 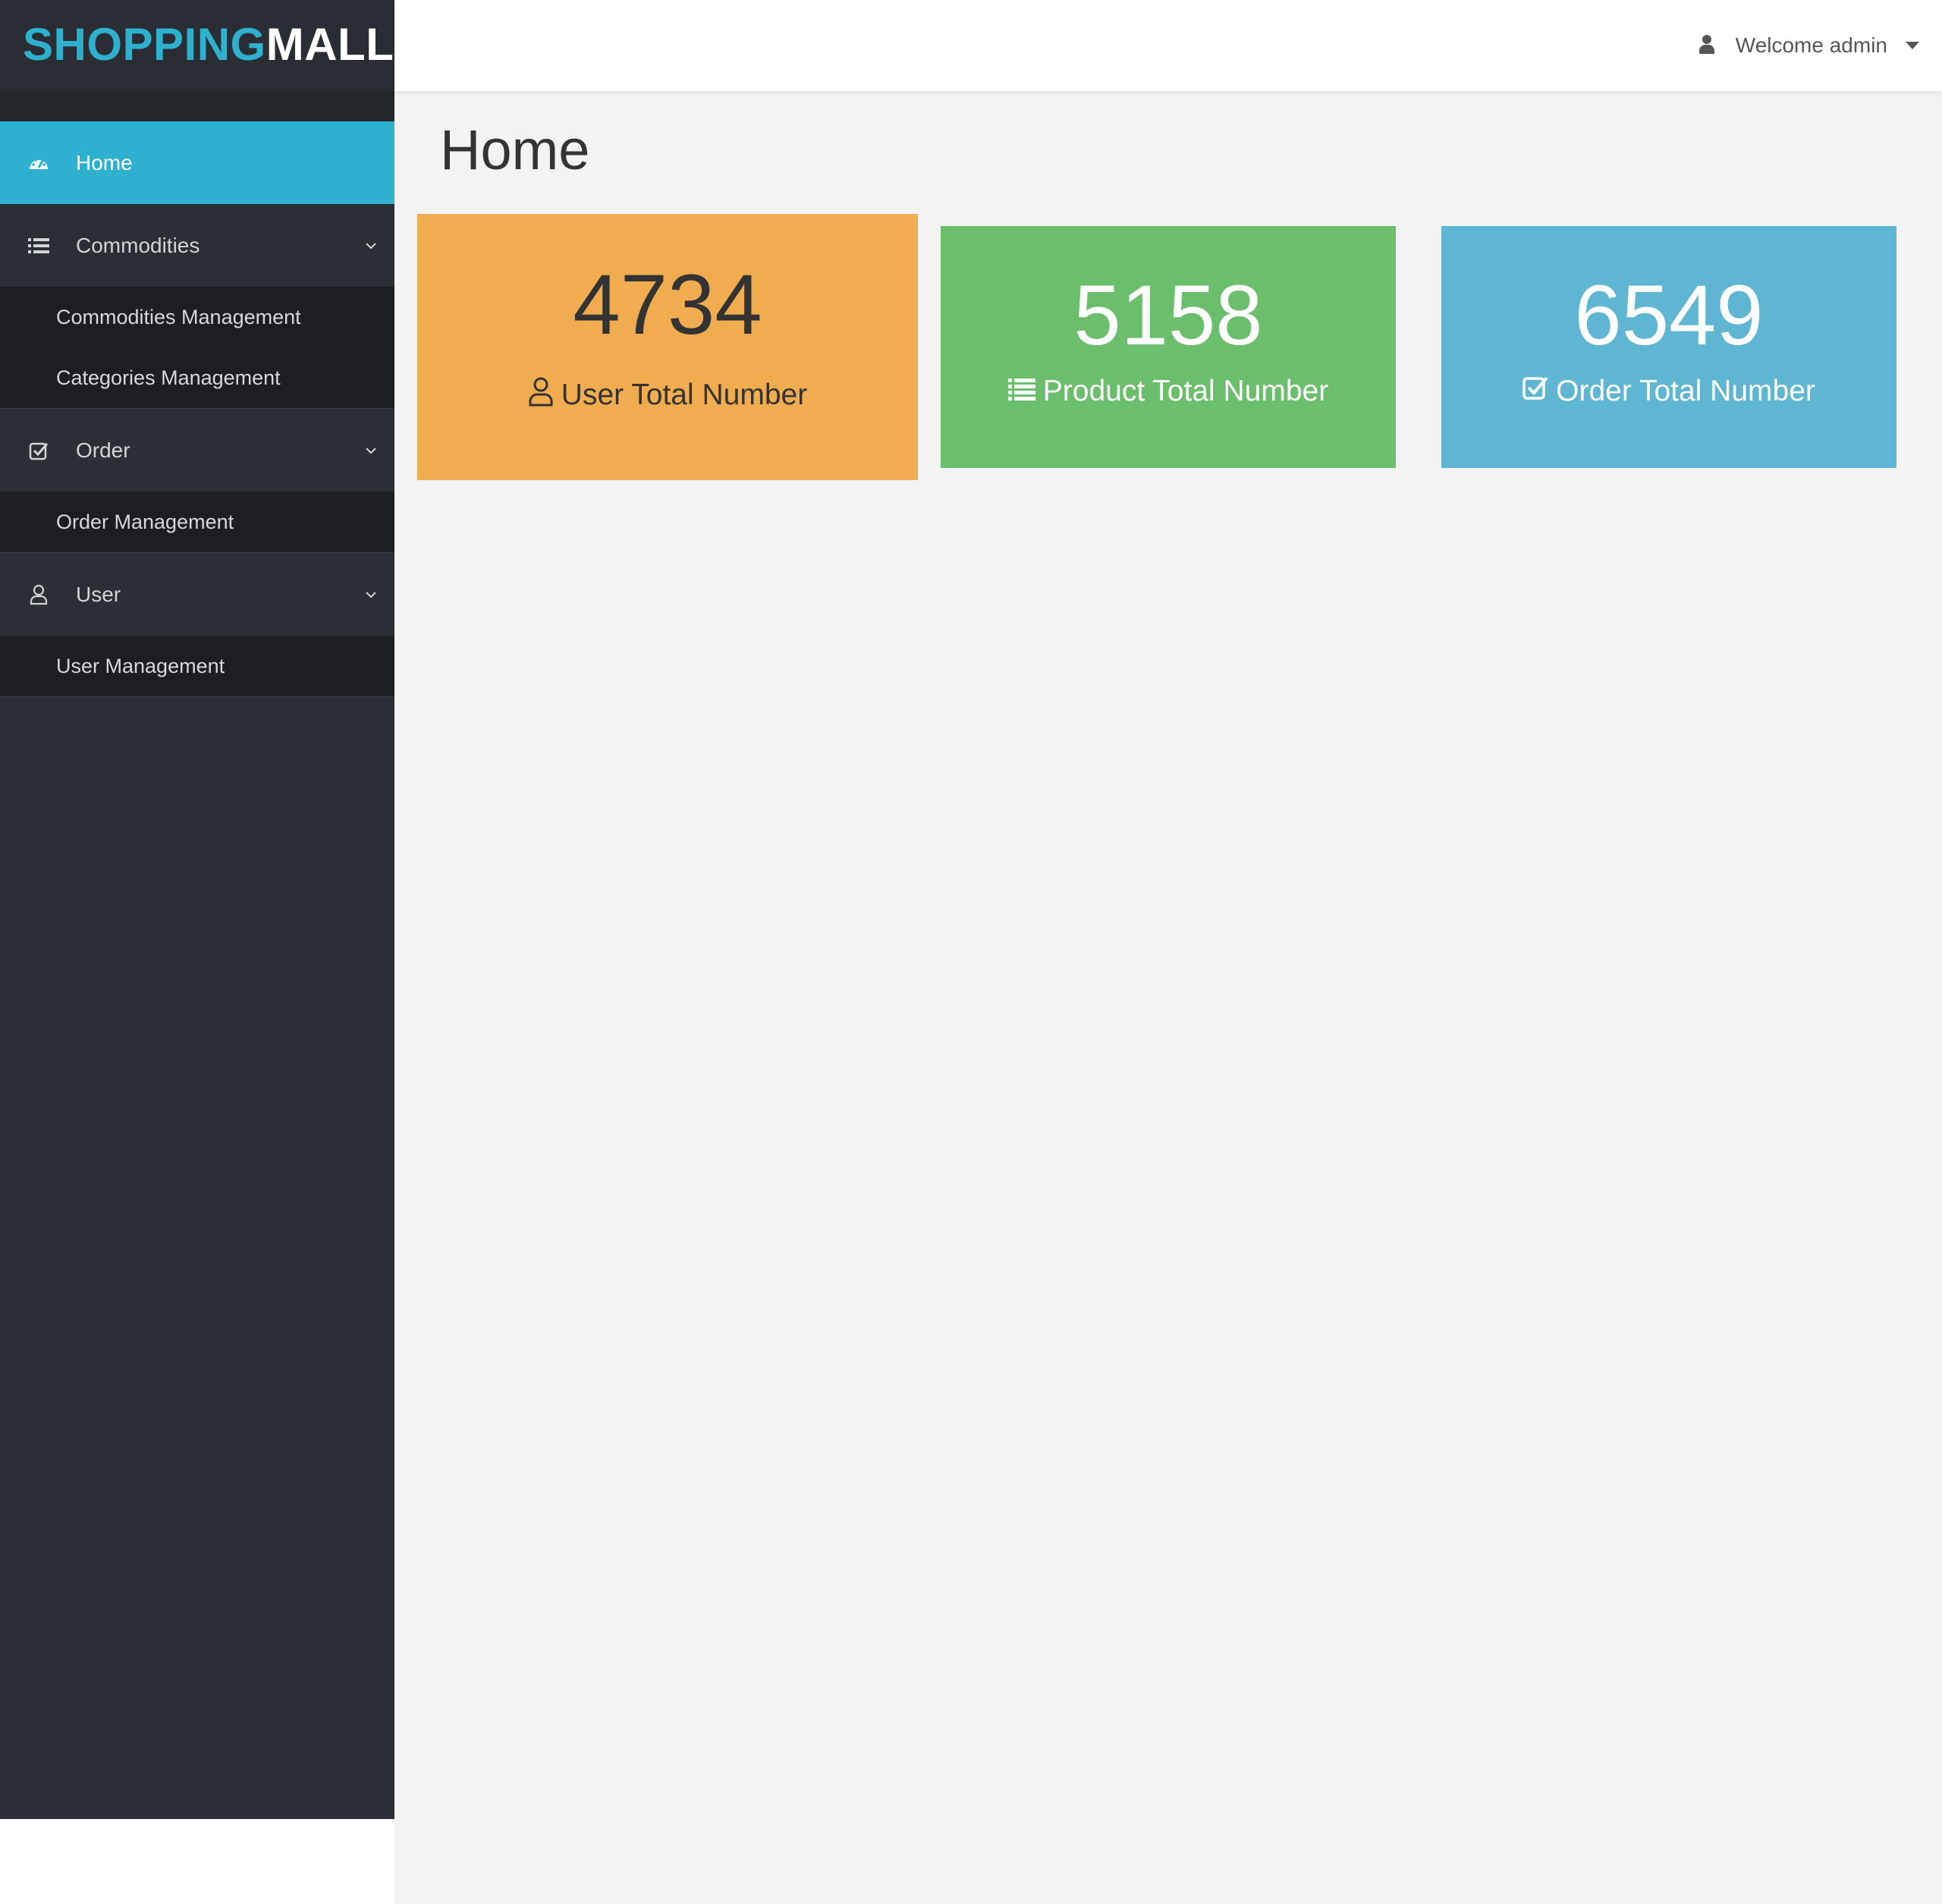 What do you see at coordinates (144, 44) in the screenshot?
I see `brand-logo-part1: SHOPPING` at bounding box center [144, 44].